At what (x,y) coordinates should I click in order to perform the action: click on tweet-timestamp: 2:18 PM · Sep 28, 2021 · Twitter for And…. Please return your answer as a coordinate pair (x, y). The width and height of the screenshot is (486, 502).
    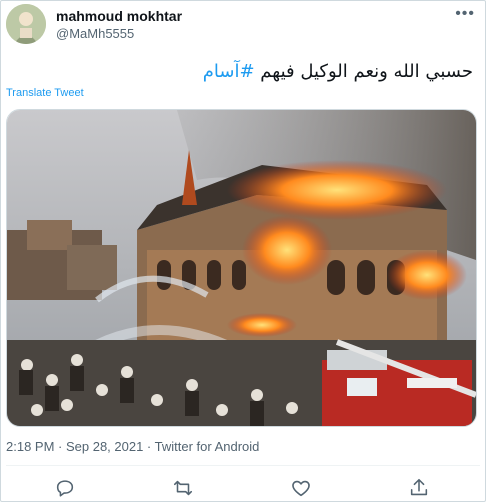
    Looking at the image, I should click on (132, 446).